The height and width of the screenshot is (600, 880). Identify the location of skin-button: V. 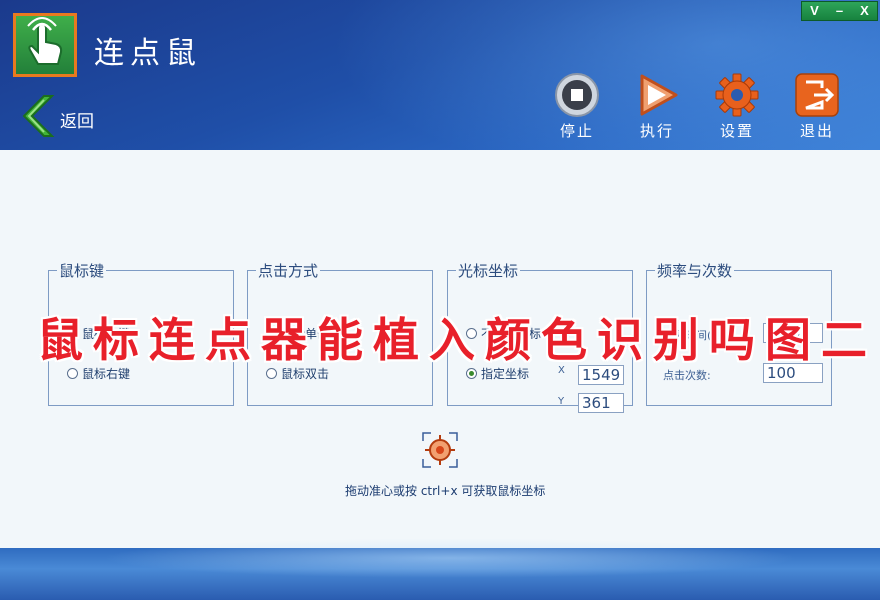
(814, 11).